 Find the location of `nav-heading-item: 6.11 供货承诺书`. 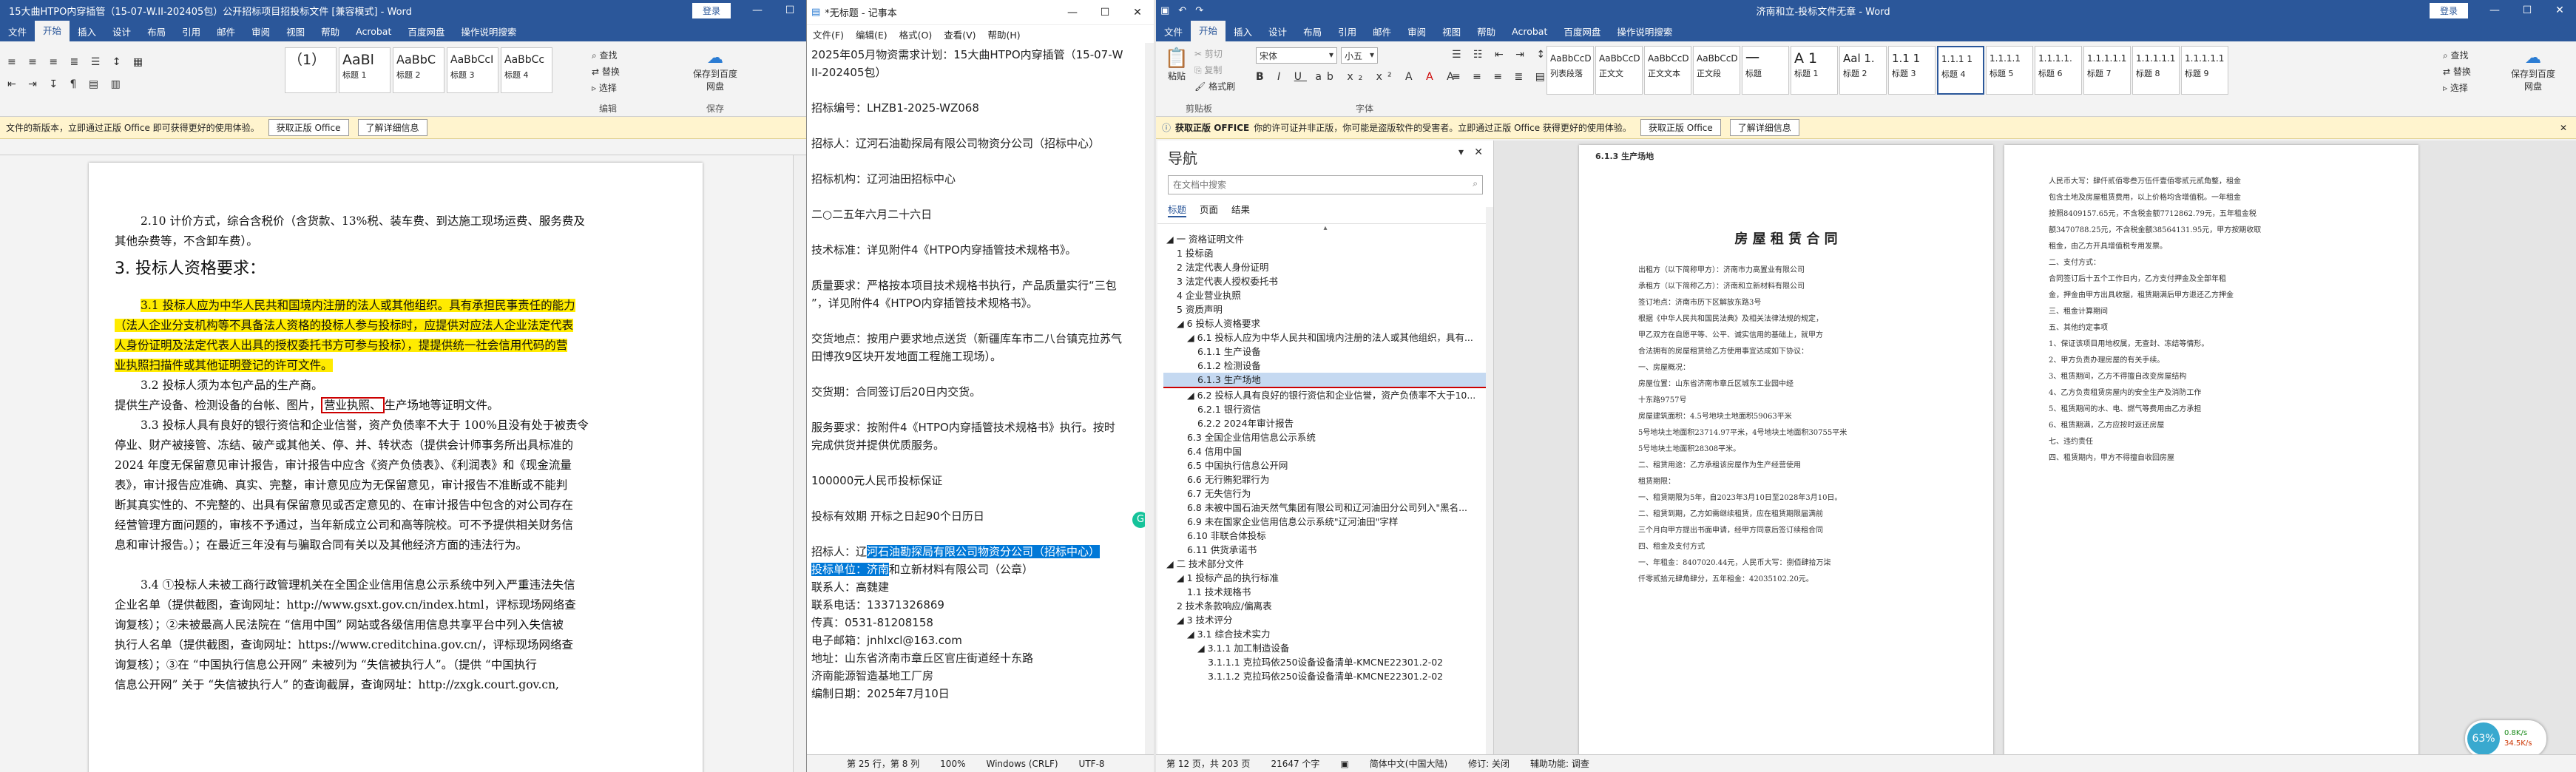

nav-heading-item: 6.11 供货承诺书 is located at coordinates (1328, 550).